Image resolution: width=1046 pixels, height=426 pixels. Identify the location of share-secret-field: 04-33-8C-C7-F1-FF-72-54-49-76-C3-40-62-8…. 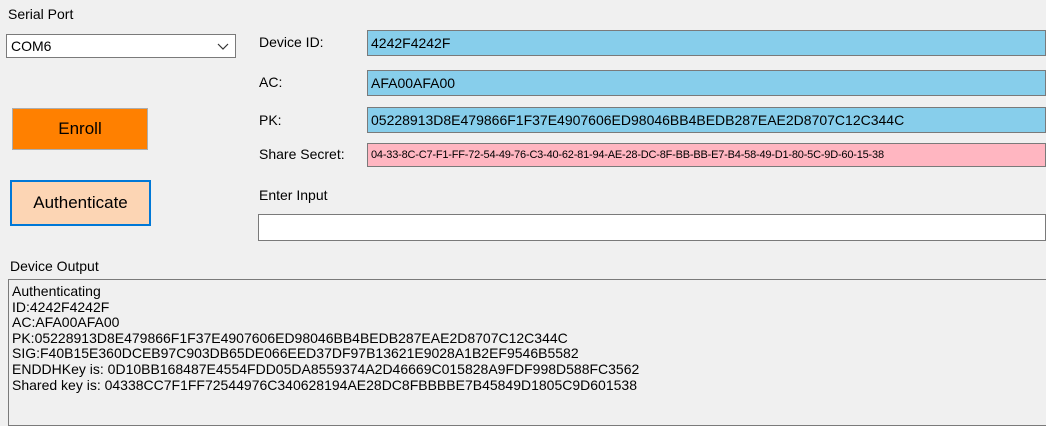
(706, 155).